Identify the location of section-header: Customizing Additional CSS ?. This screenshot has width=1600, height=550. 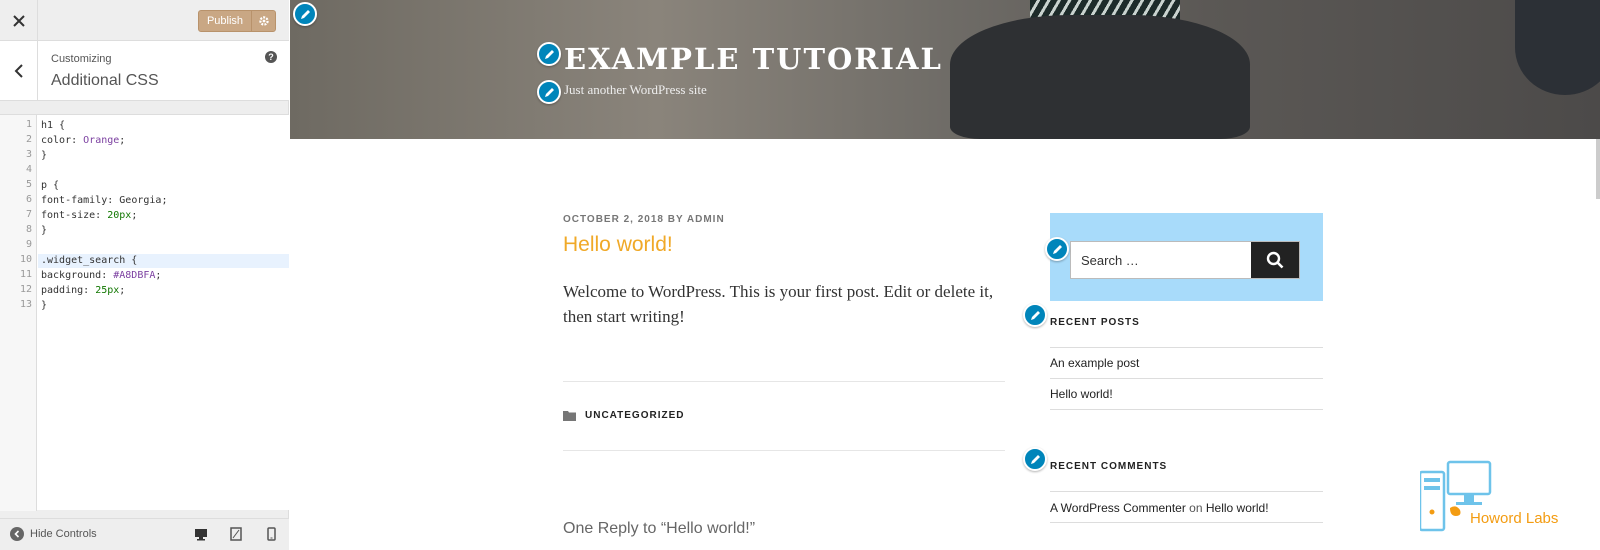
(144, 71).